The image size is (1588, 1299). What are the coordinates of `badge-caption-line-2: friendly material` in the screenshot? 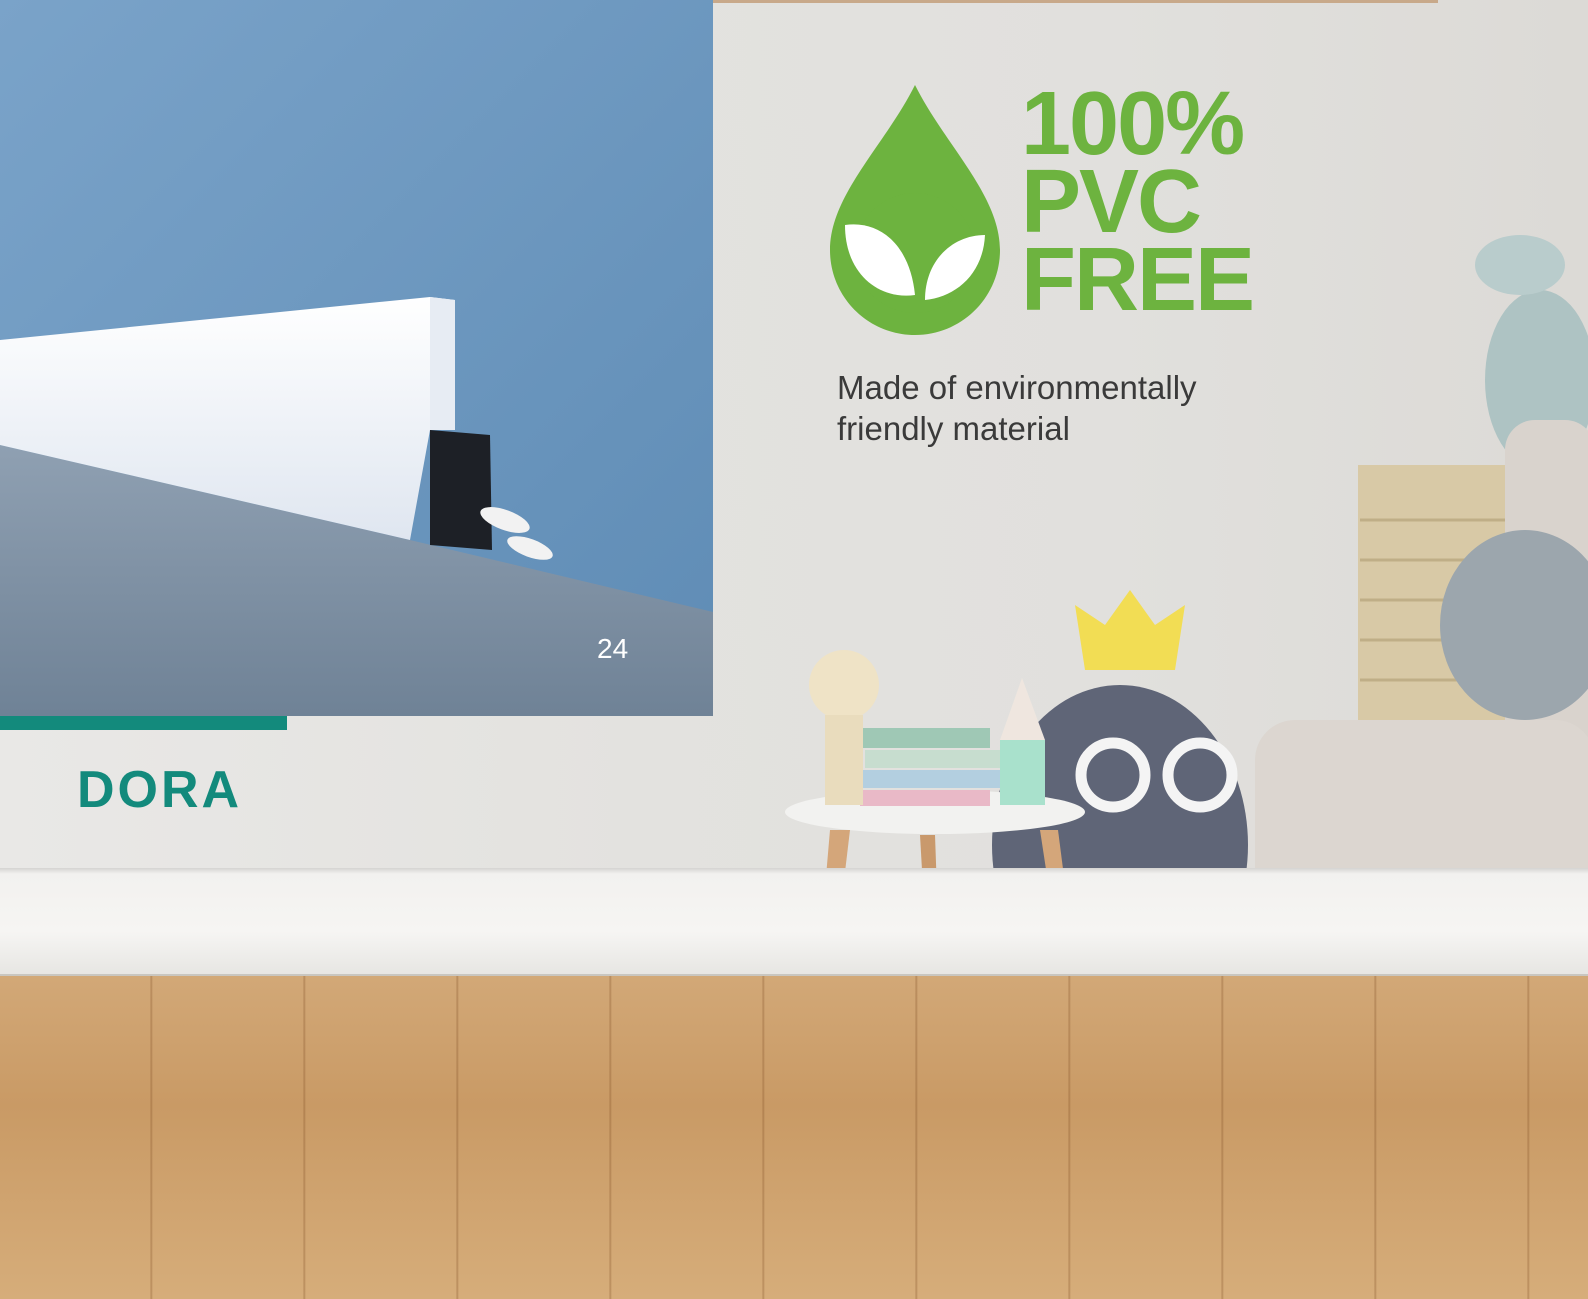 It's located at (953, 428).